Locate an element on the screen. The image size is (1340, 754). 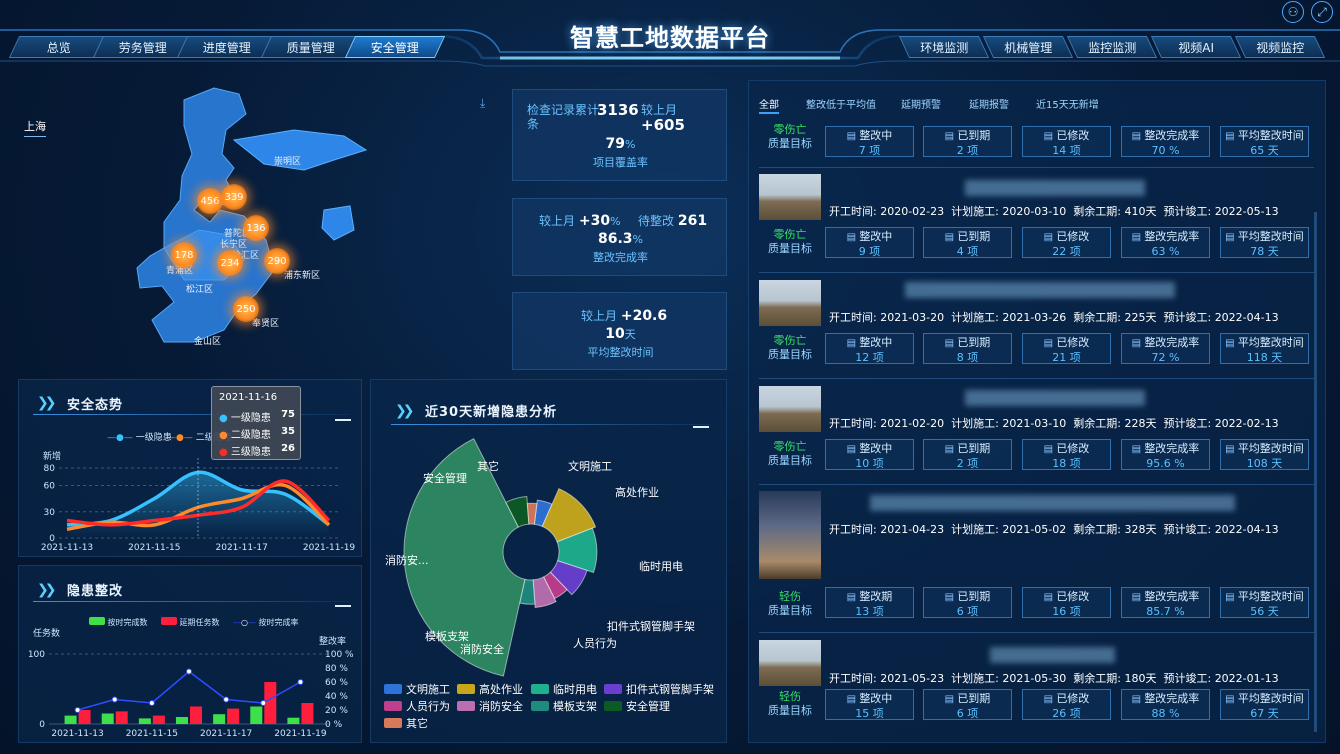
legend-electric: 临时用电 is located at coordinates (564, 689).